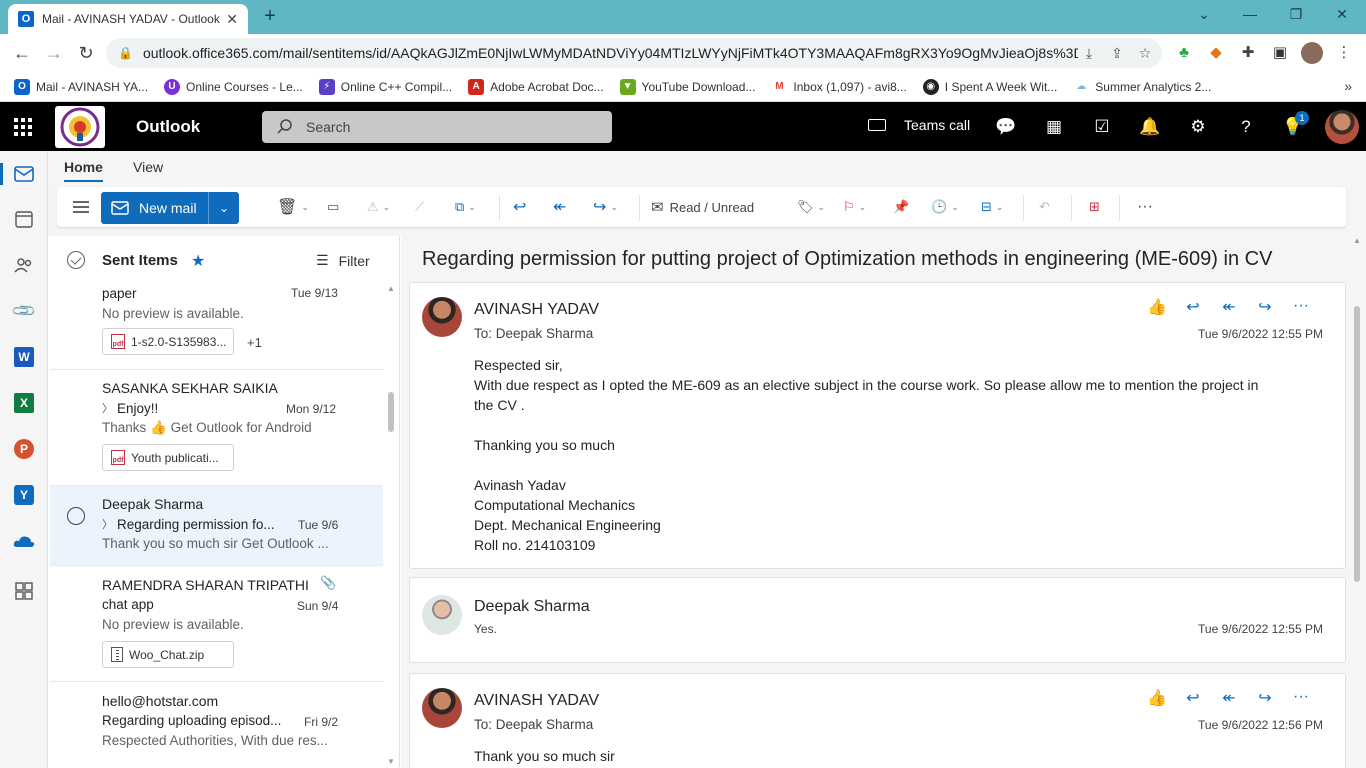 Image resolution: width=1366 pixels, height=768 pixels. What do you see at coordinates (702, 207) in the screenshot?
I see `read-unread-button: ✉ Read / Unread` at bounding box center [702, 207].